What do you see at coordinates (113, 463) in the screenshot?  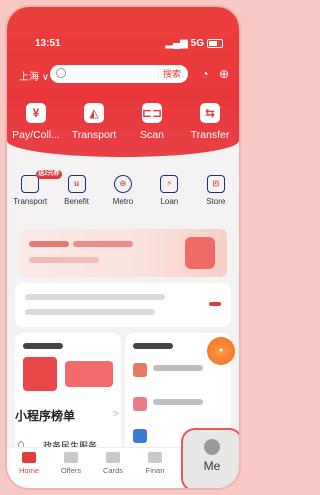 I see `tab-cards: Cards` at bounding box center [113, 463].